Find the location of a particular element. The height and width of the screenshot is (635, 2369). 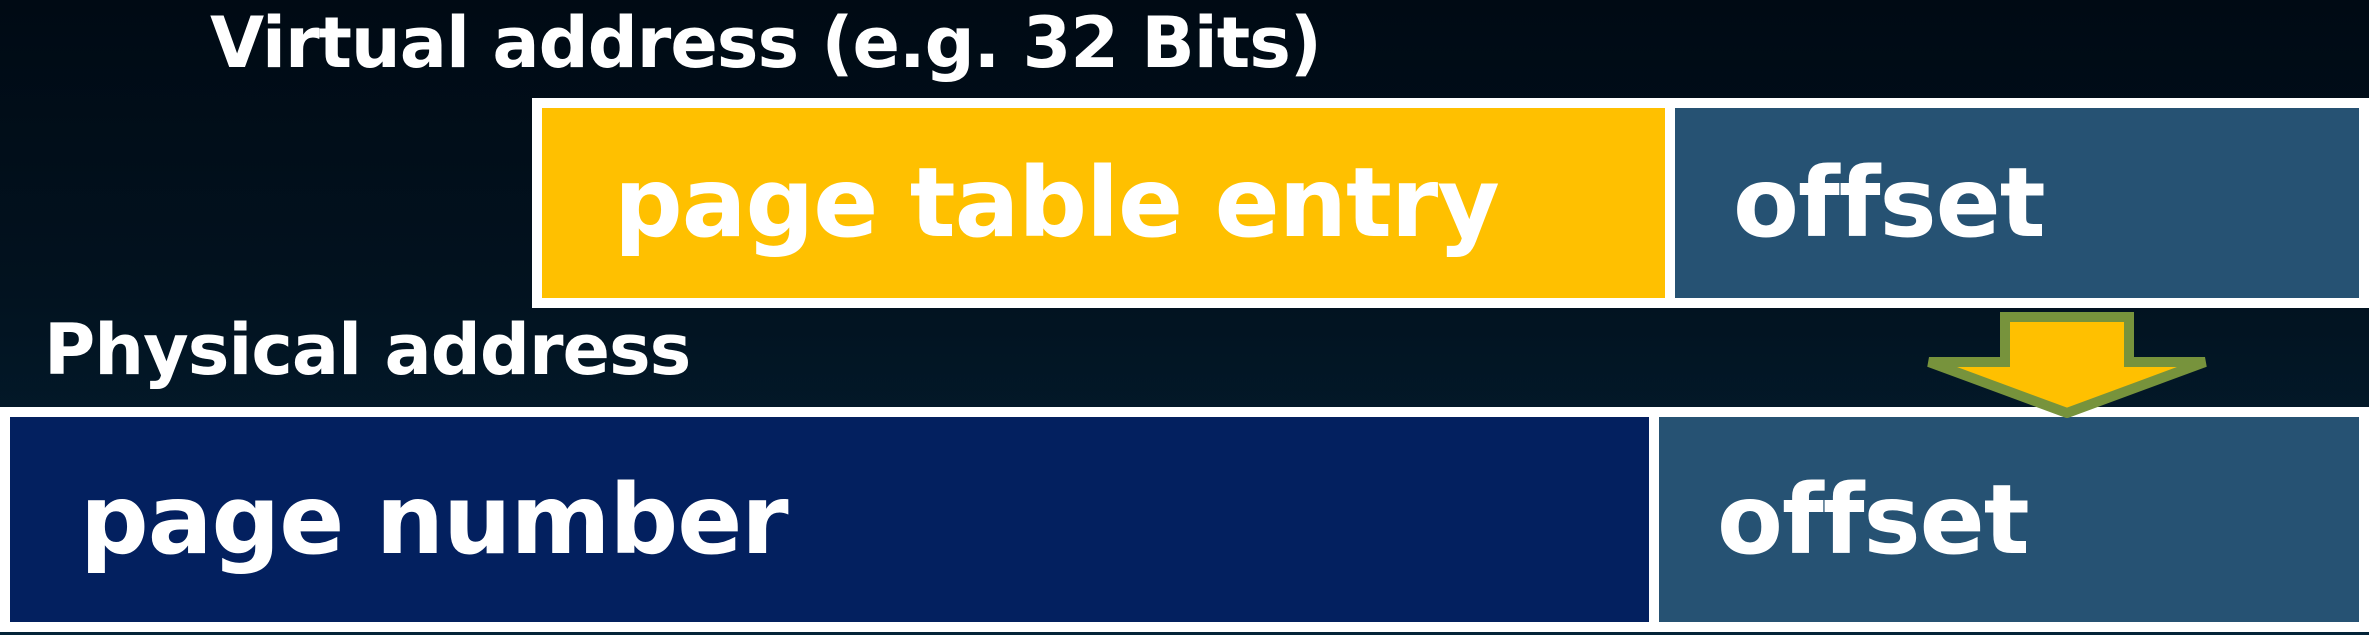

physical-address-title: Physical address is located at coordinates (367, 350).